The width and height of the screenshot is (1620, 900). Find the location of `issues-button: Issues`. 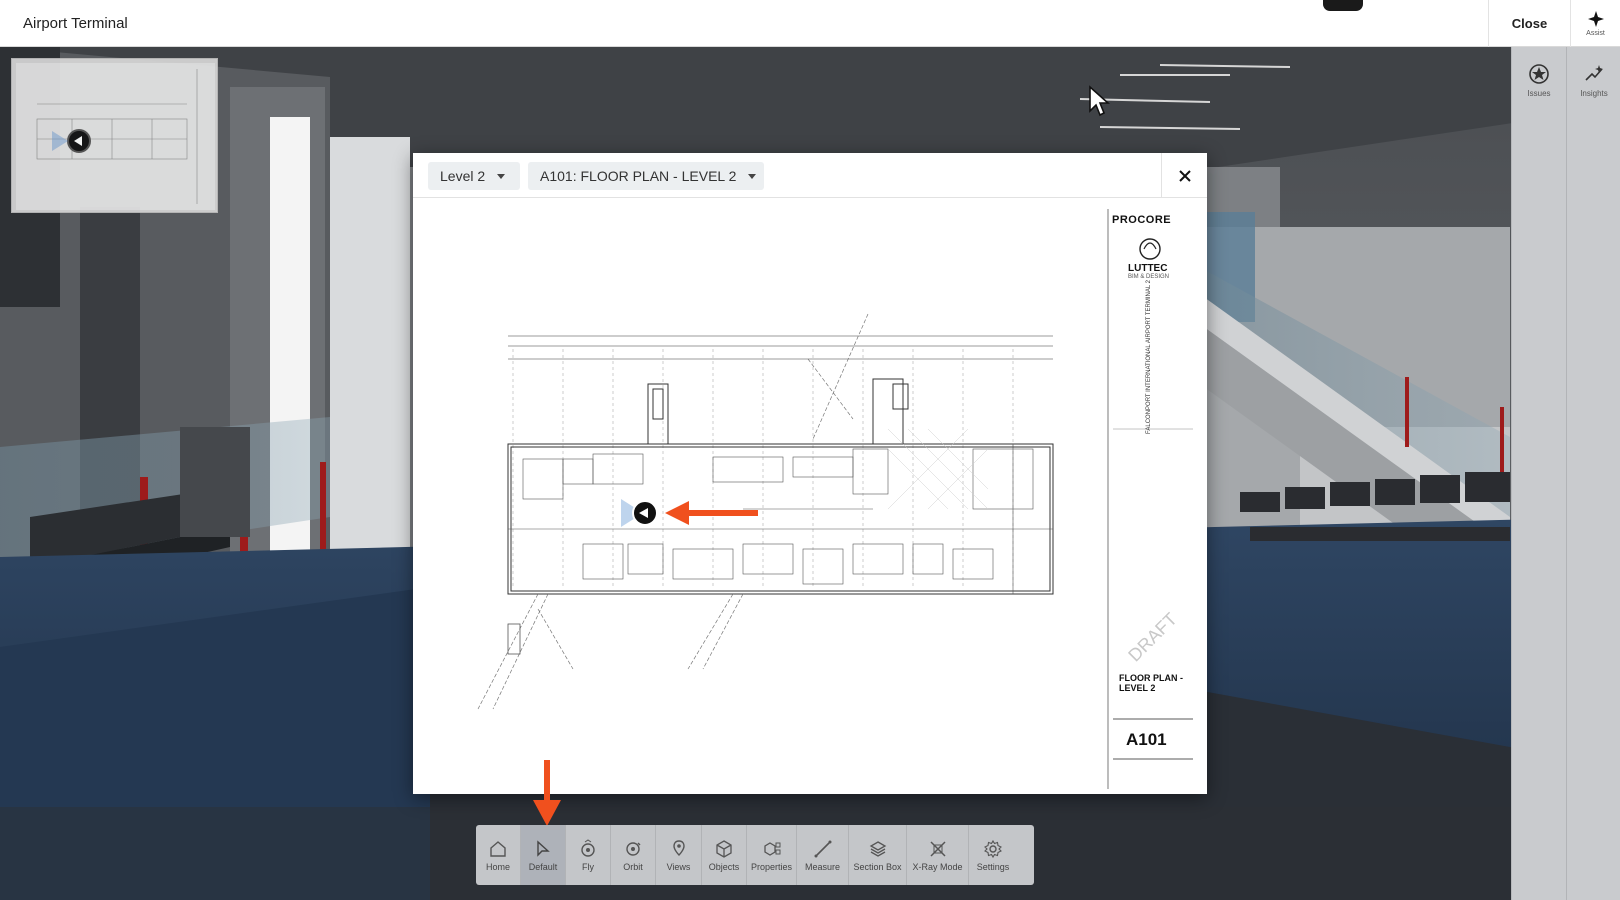

issues-button: Issues is located at coordinates (1539, 80).